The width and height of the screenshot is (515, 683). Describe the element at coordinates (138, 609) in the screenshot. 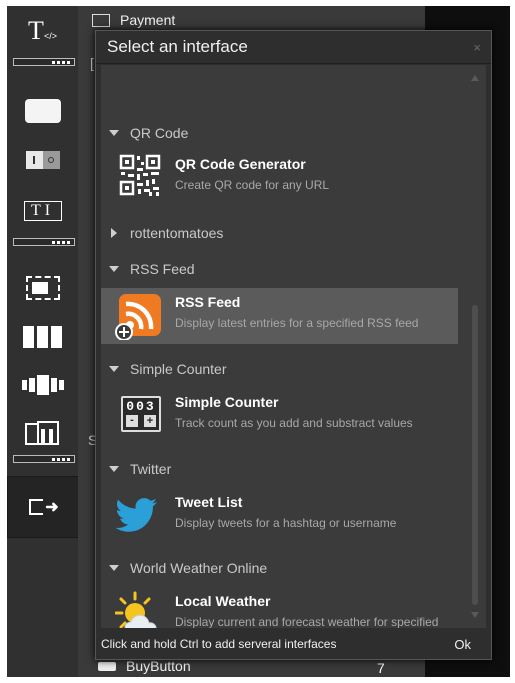

I see `weather-sun-cloud-icon` at that location.